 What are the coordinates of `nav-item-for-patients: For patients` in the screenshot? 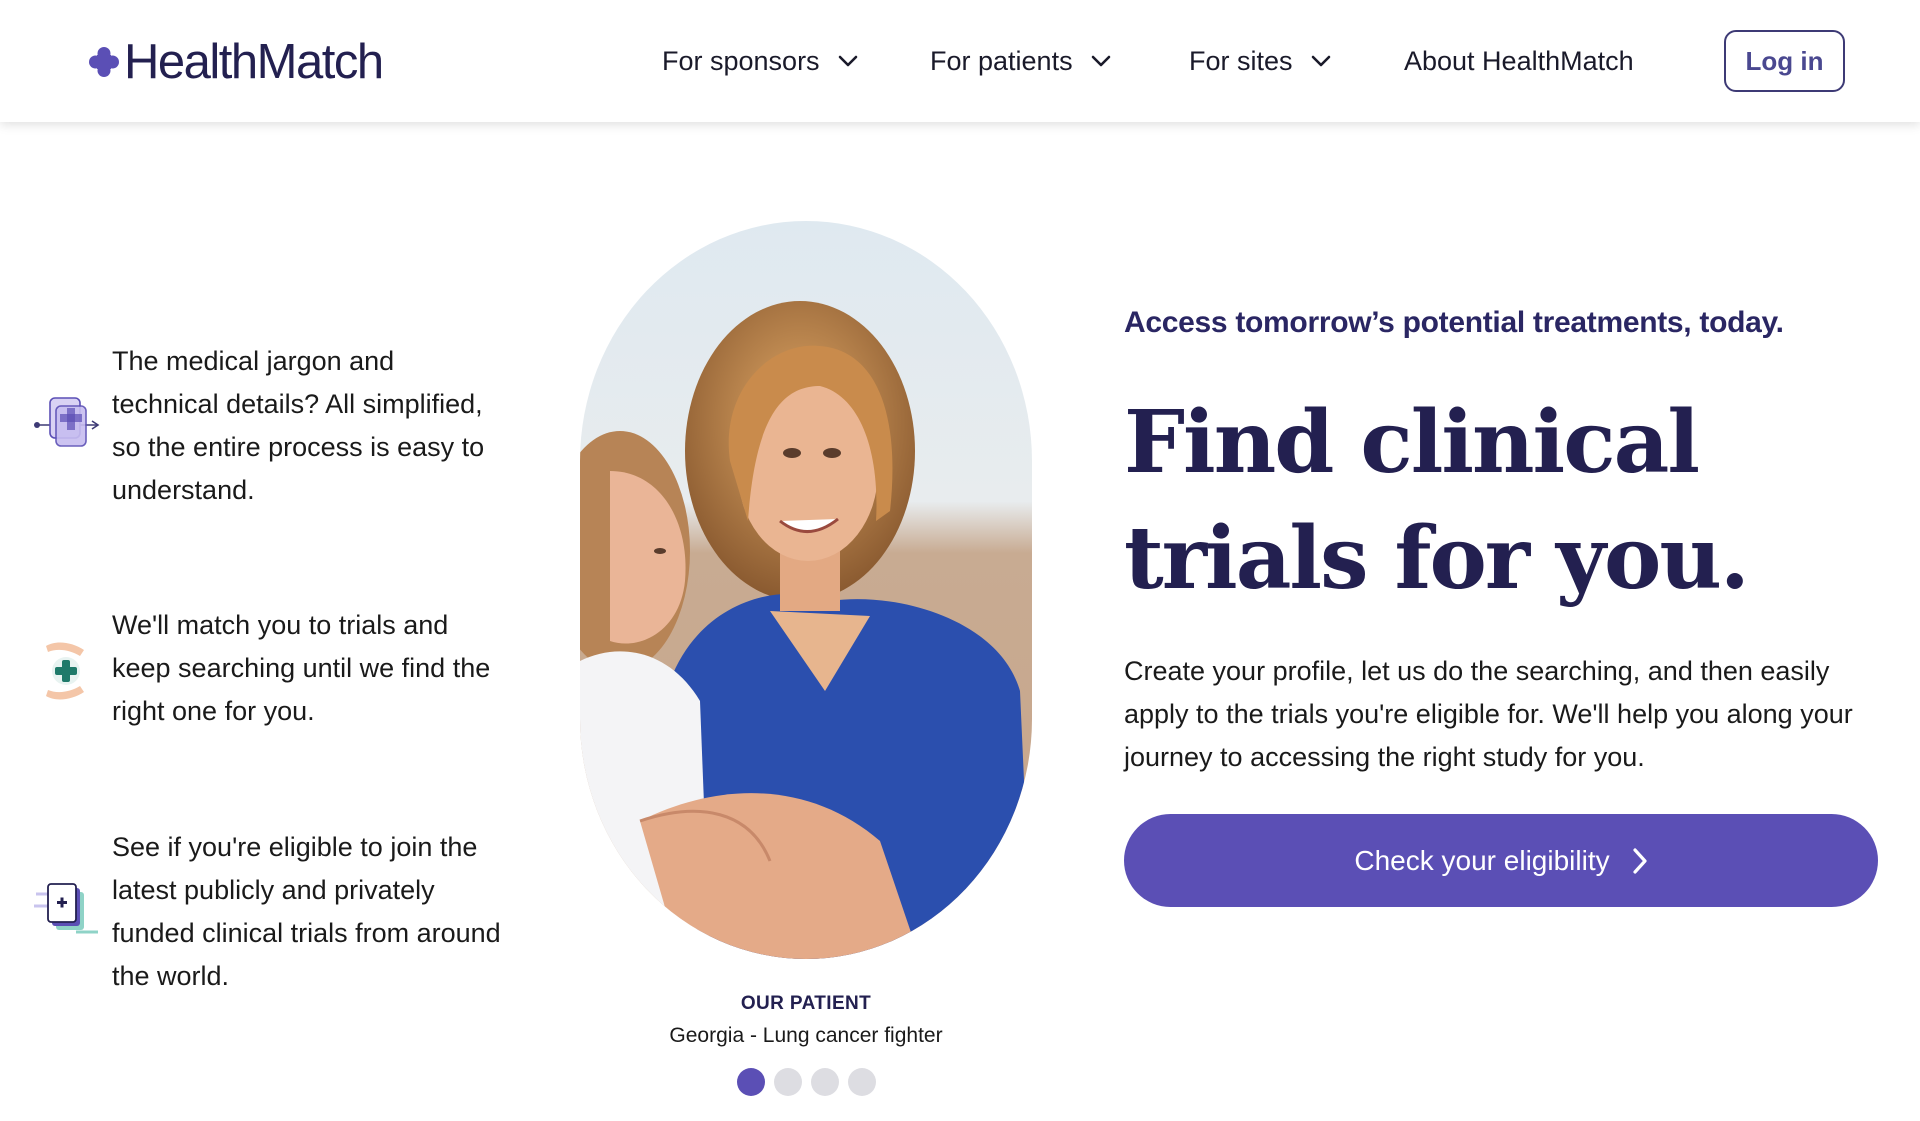 It's located at (1020, 61).